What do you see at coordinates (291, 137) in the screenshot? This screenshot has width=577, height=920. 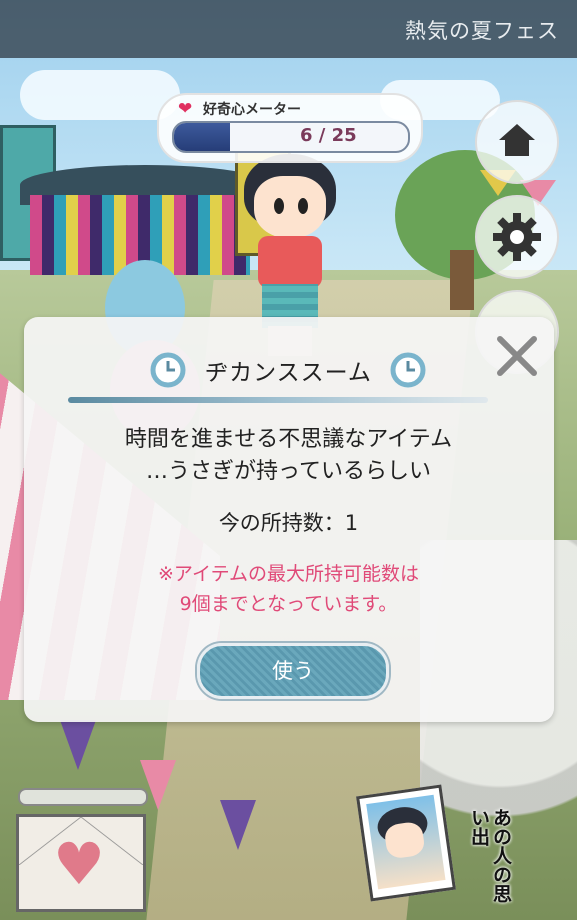 I see `meter-bar` at bounding box center [291, 137].